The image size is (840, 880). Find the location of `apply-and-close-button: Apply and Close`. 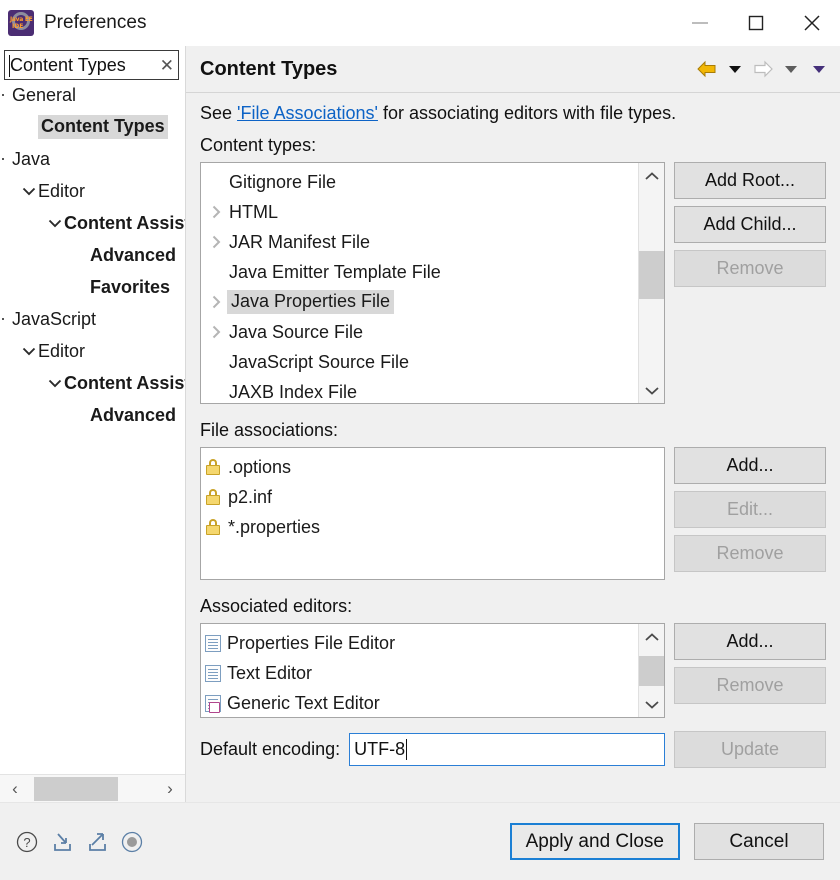

apply-and-close-button: Apply and Close is located at coordinates (594, 841).